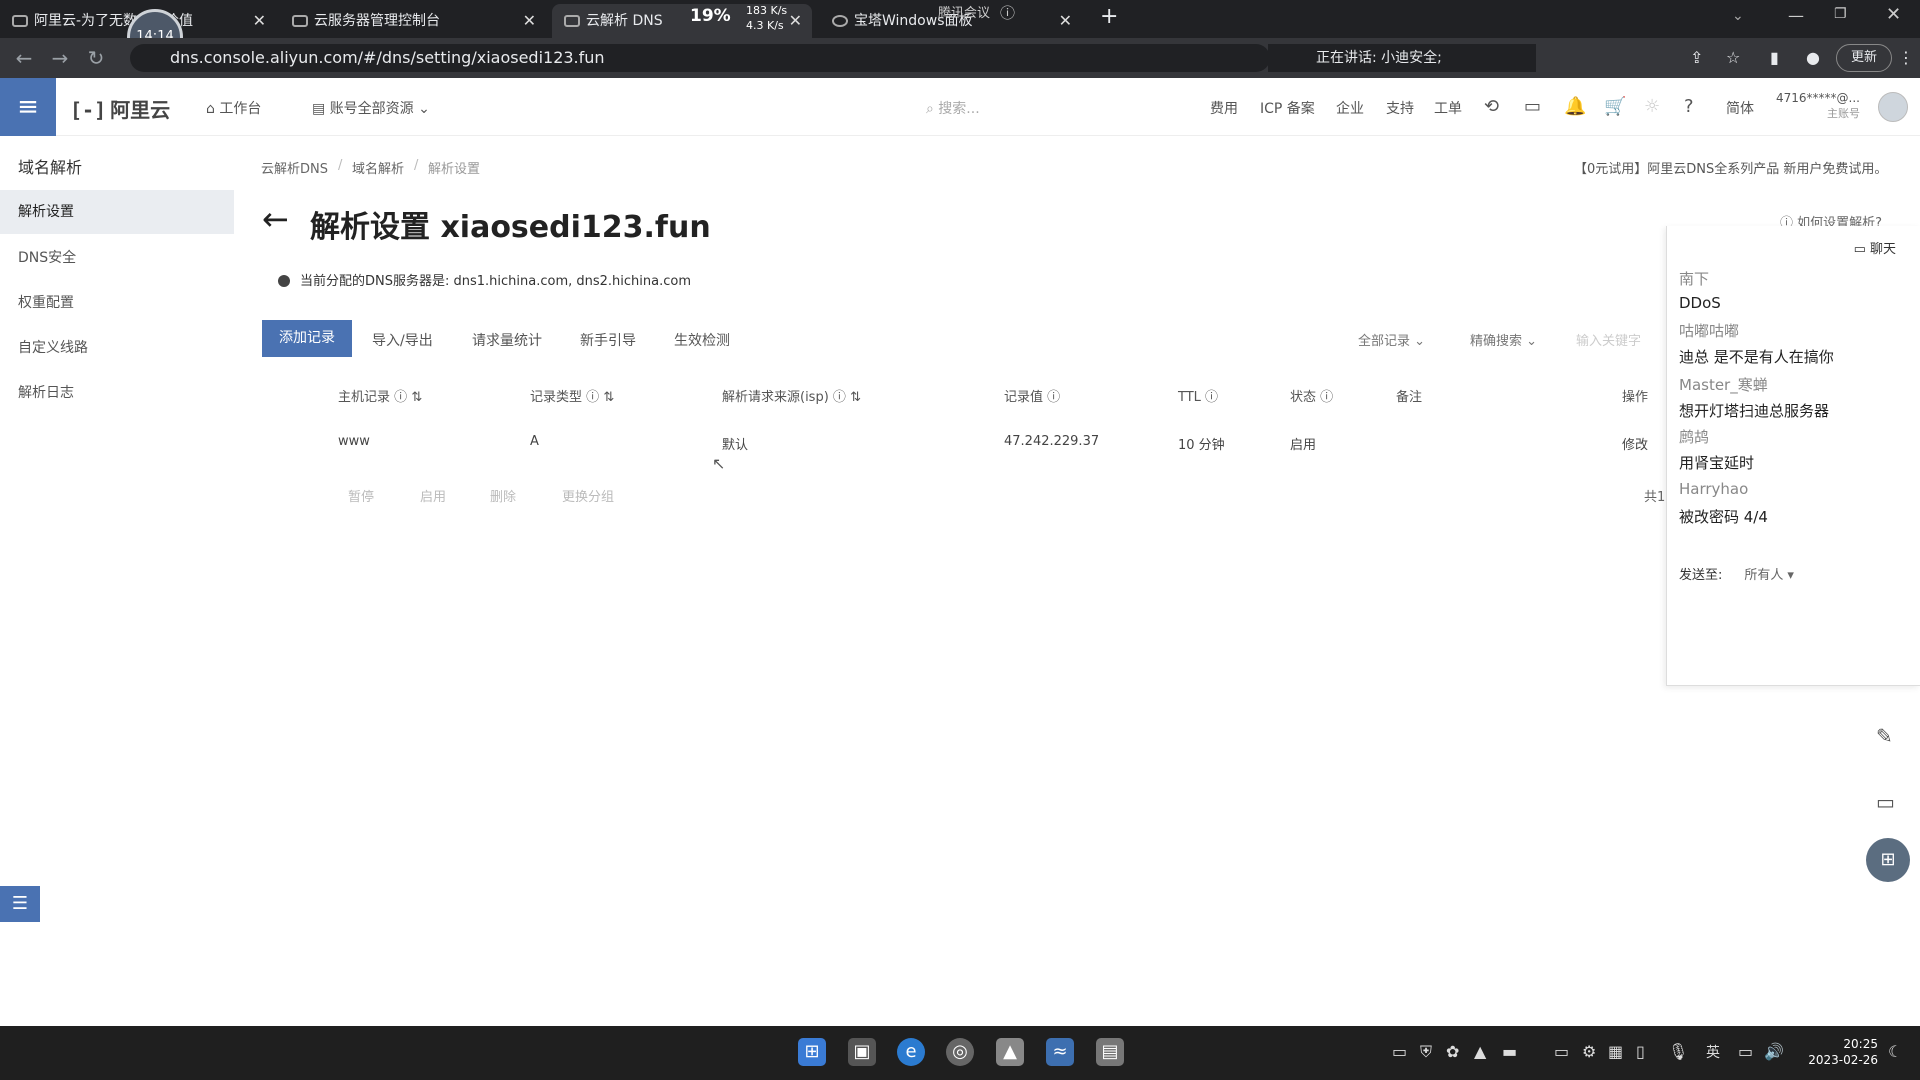 The image size is (1920, 1080). What do you see at coordinates (1745, 1051) in the screenshot?
I see `network-icon: ▭` at bounding box center [1745, 1051].